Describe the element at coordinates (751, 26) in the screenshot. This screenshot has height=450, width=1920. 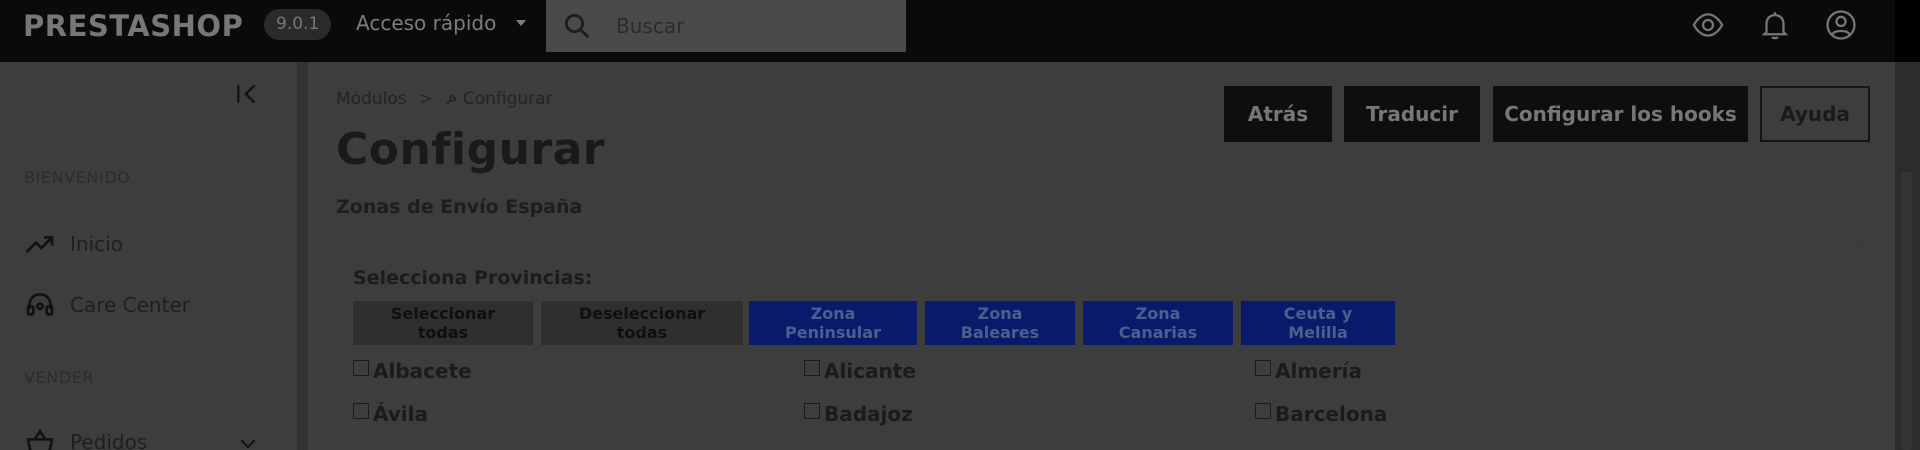
I see `search-input` at that location.